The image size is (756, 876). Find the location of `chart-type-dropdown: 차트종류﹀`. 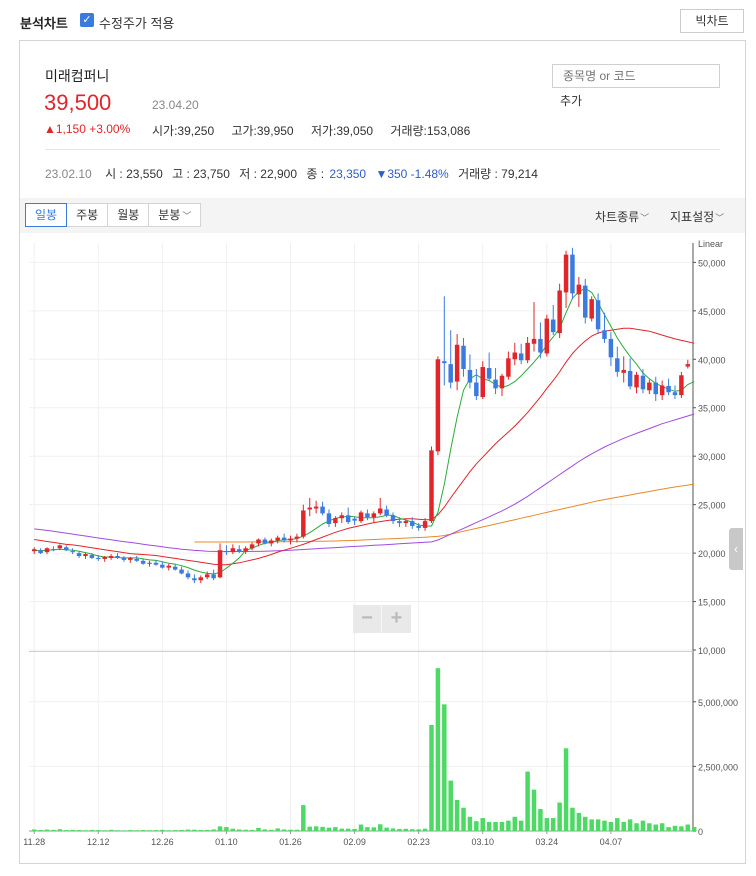

chart-type-dropdown: 차트종류﹀ is located at coordinates (622, 216).